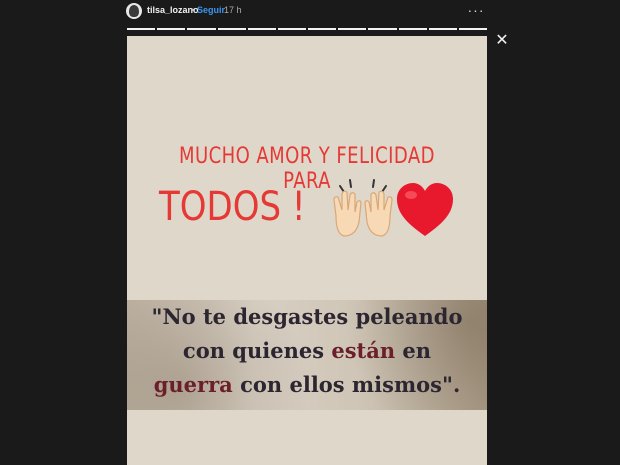 The height and width of the screenshot is (465, 620). I want to click on quote-line-2-end: en, so click(413, 350).